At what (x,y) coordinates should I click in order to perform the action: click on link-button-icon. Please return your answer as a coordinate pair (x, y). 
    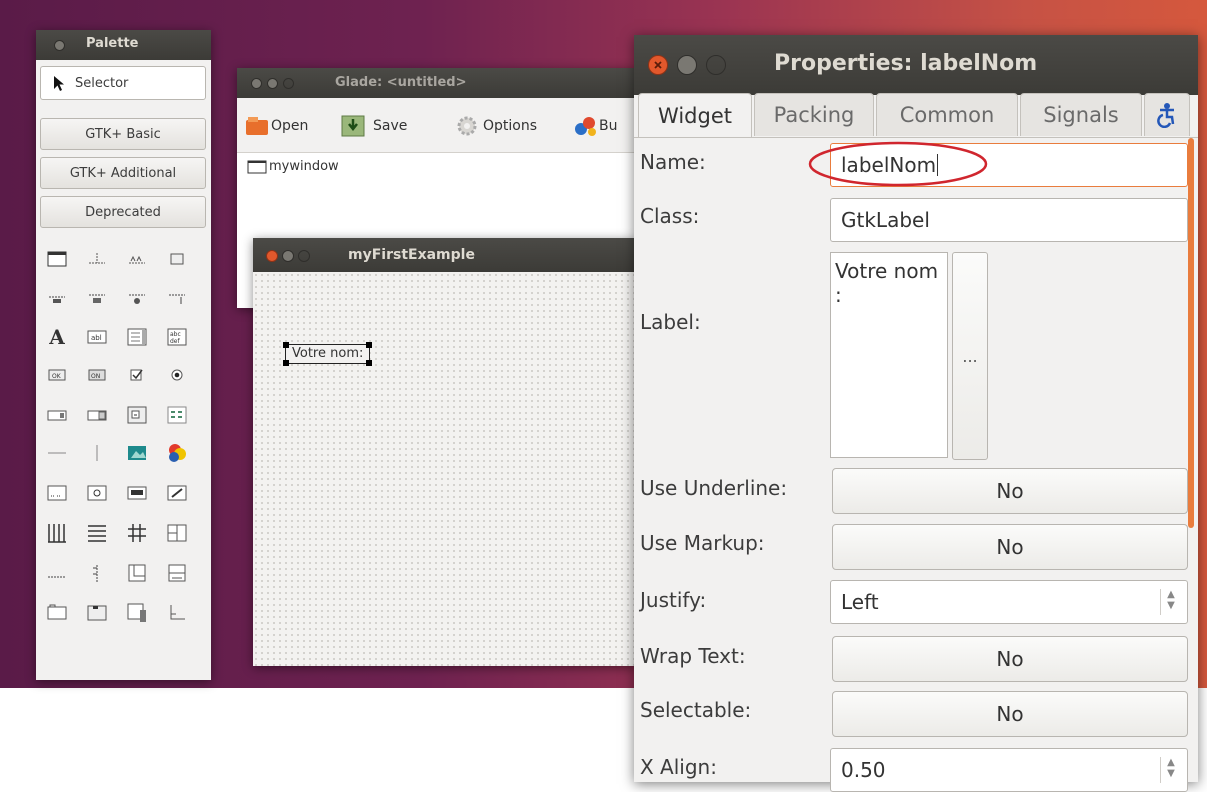
    Looking at the image, I should click on (177, 493).